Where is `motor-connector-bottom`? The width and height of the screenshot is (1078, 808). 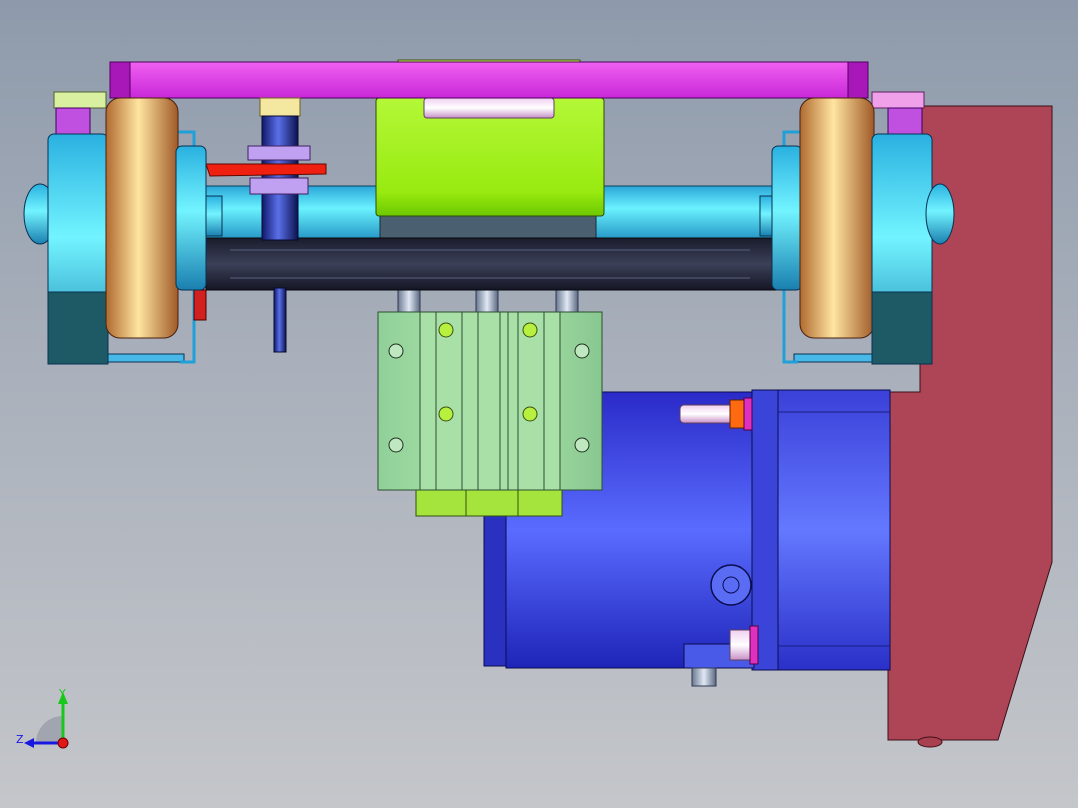 motor-connector-bottom is located at coordinates (744, 645).